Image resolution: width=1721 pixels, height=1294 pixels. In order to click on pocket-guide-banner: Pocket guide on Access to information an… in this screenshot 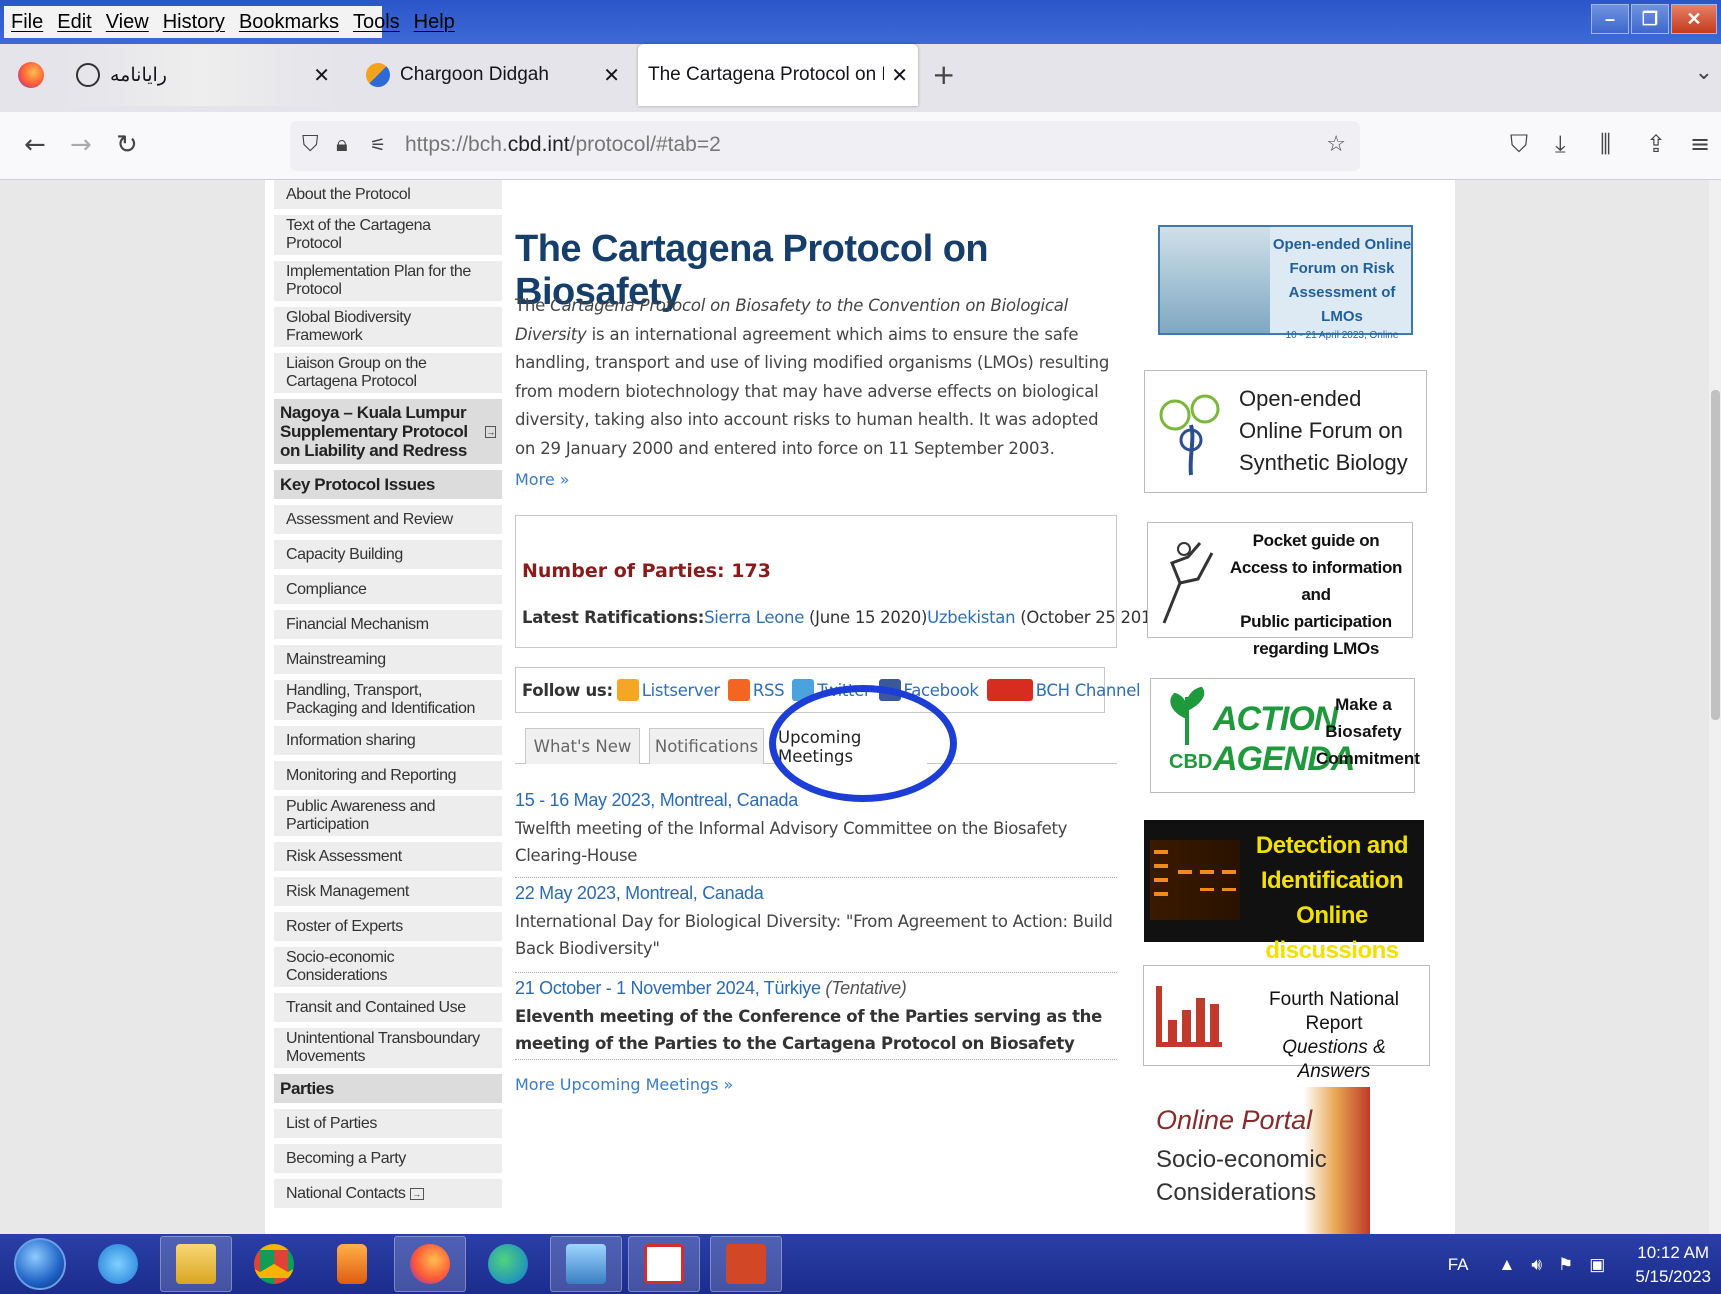, I will do `click(1280, 590)`.